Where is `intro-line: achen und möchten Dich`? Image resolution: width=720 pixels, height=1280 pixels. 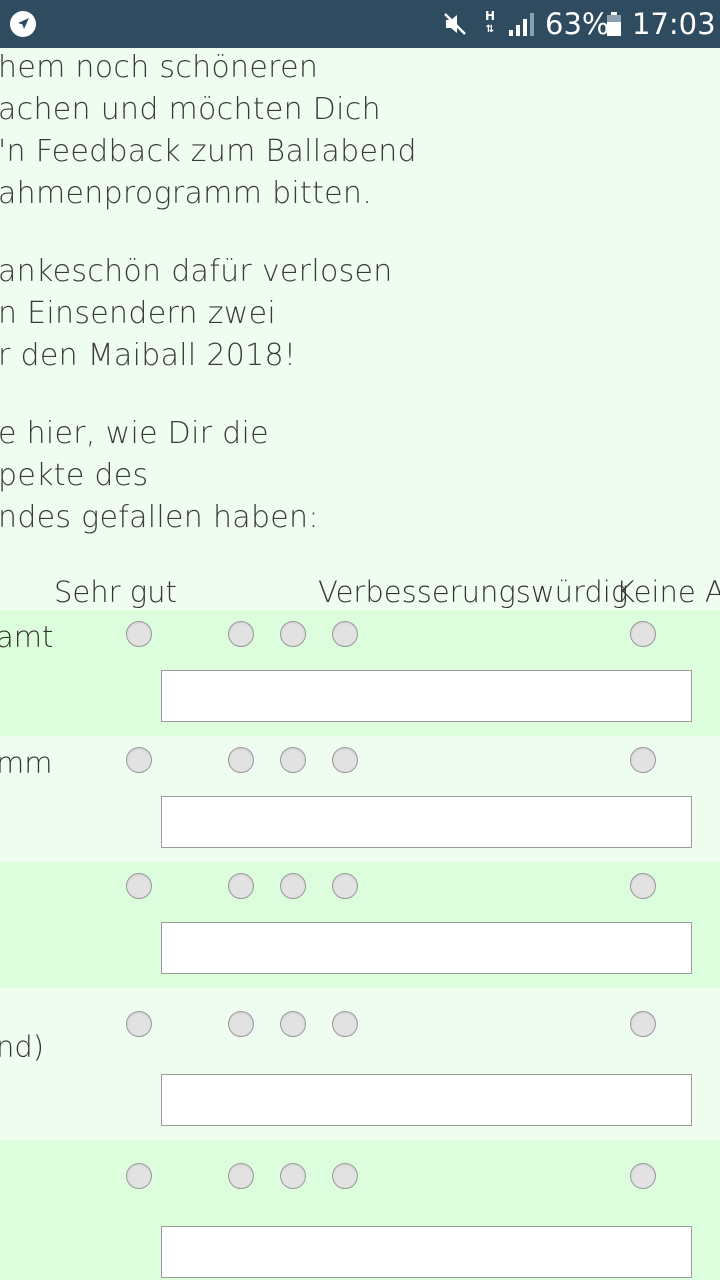
intro-line: achen und möchten Dich is located at coordinates (190, 109).